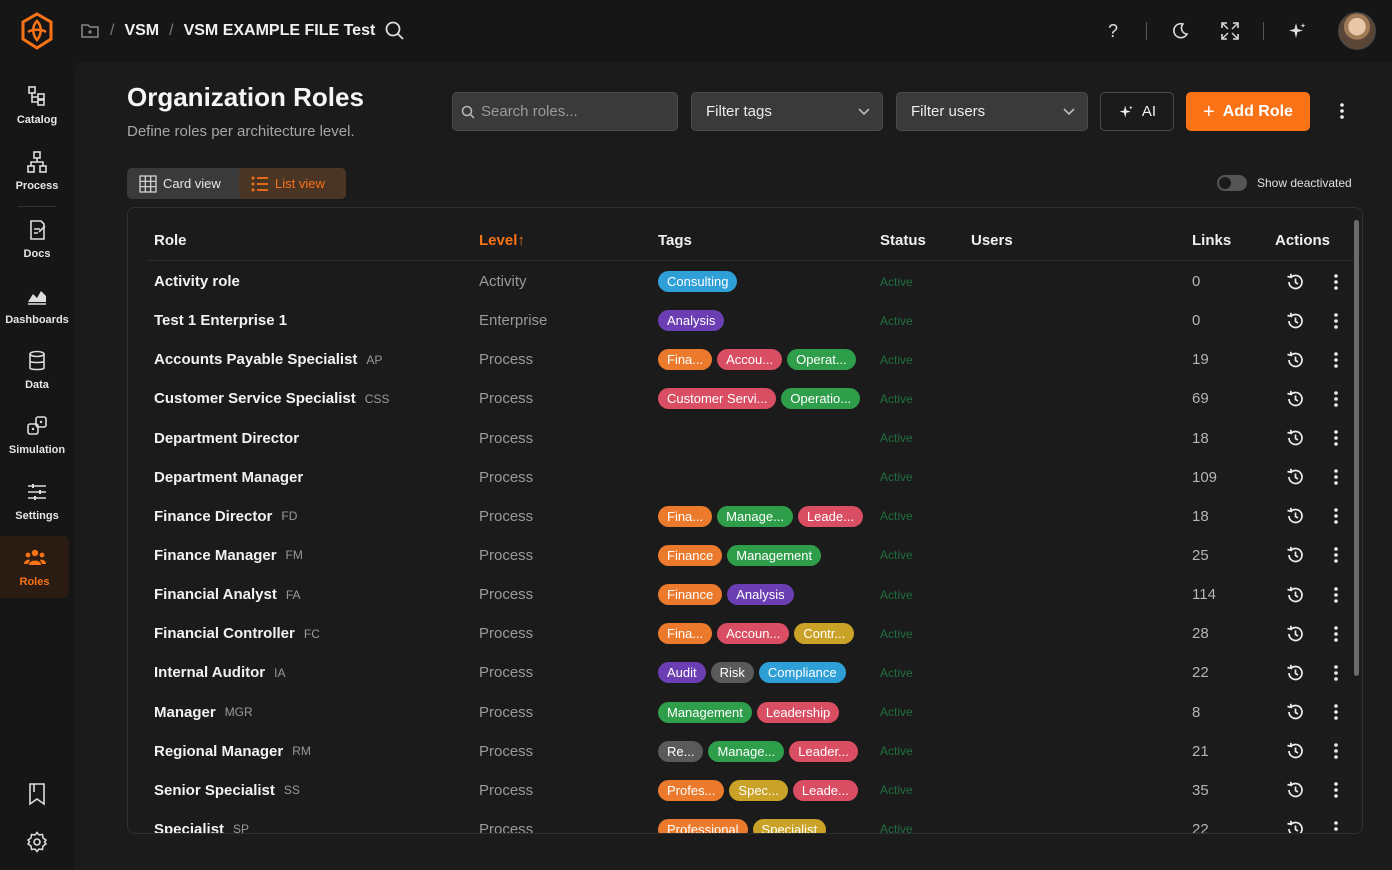  What do you see at coordinates (201, 821) in the screenshot?
I see `role-name: Specialist SP` at bounding box center [201, 821].